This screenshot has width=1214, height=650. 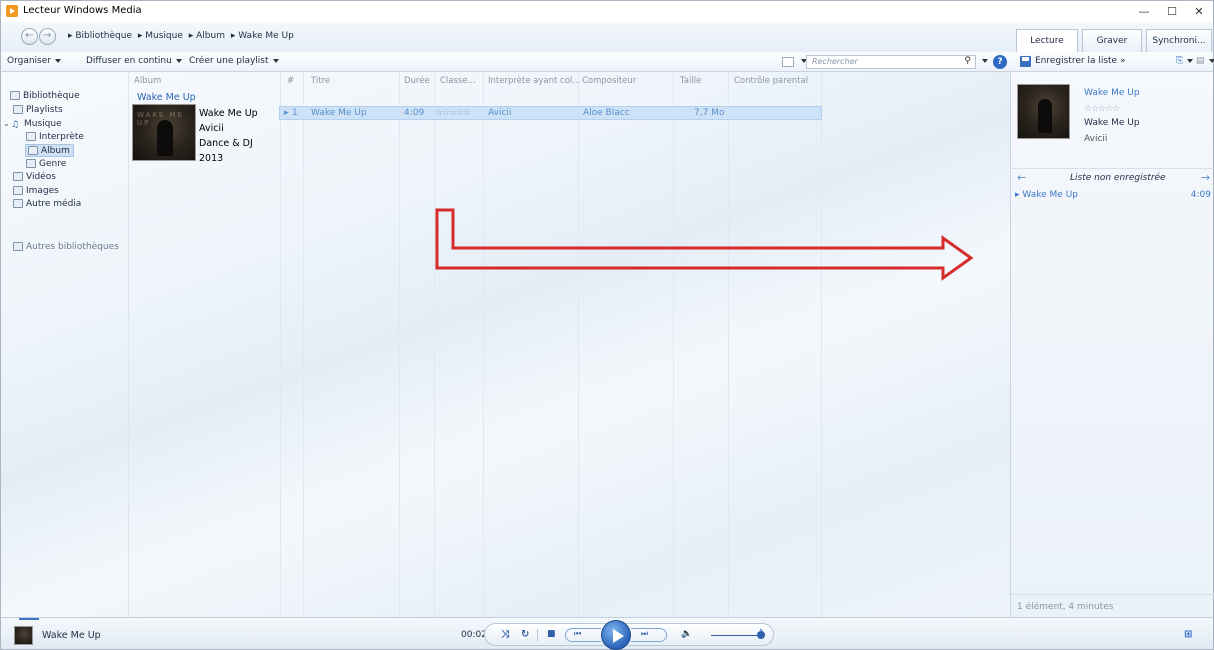 What do you see at coordinates (66, 247) in the screenshot?
I see `nav-other-libraries: Autres bibliothèques` at bounding box center [66, 247].